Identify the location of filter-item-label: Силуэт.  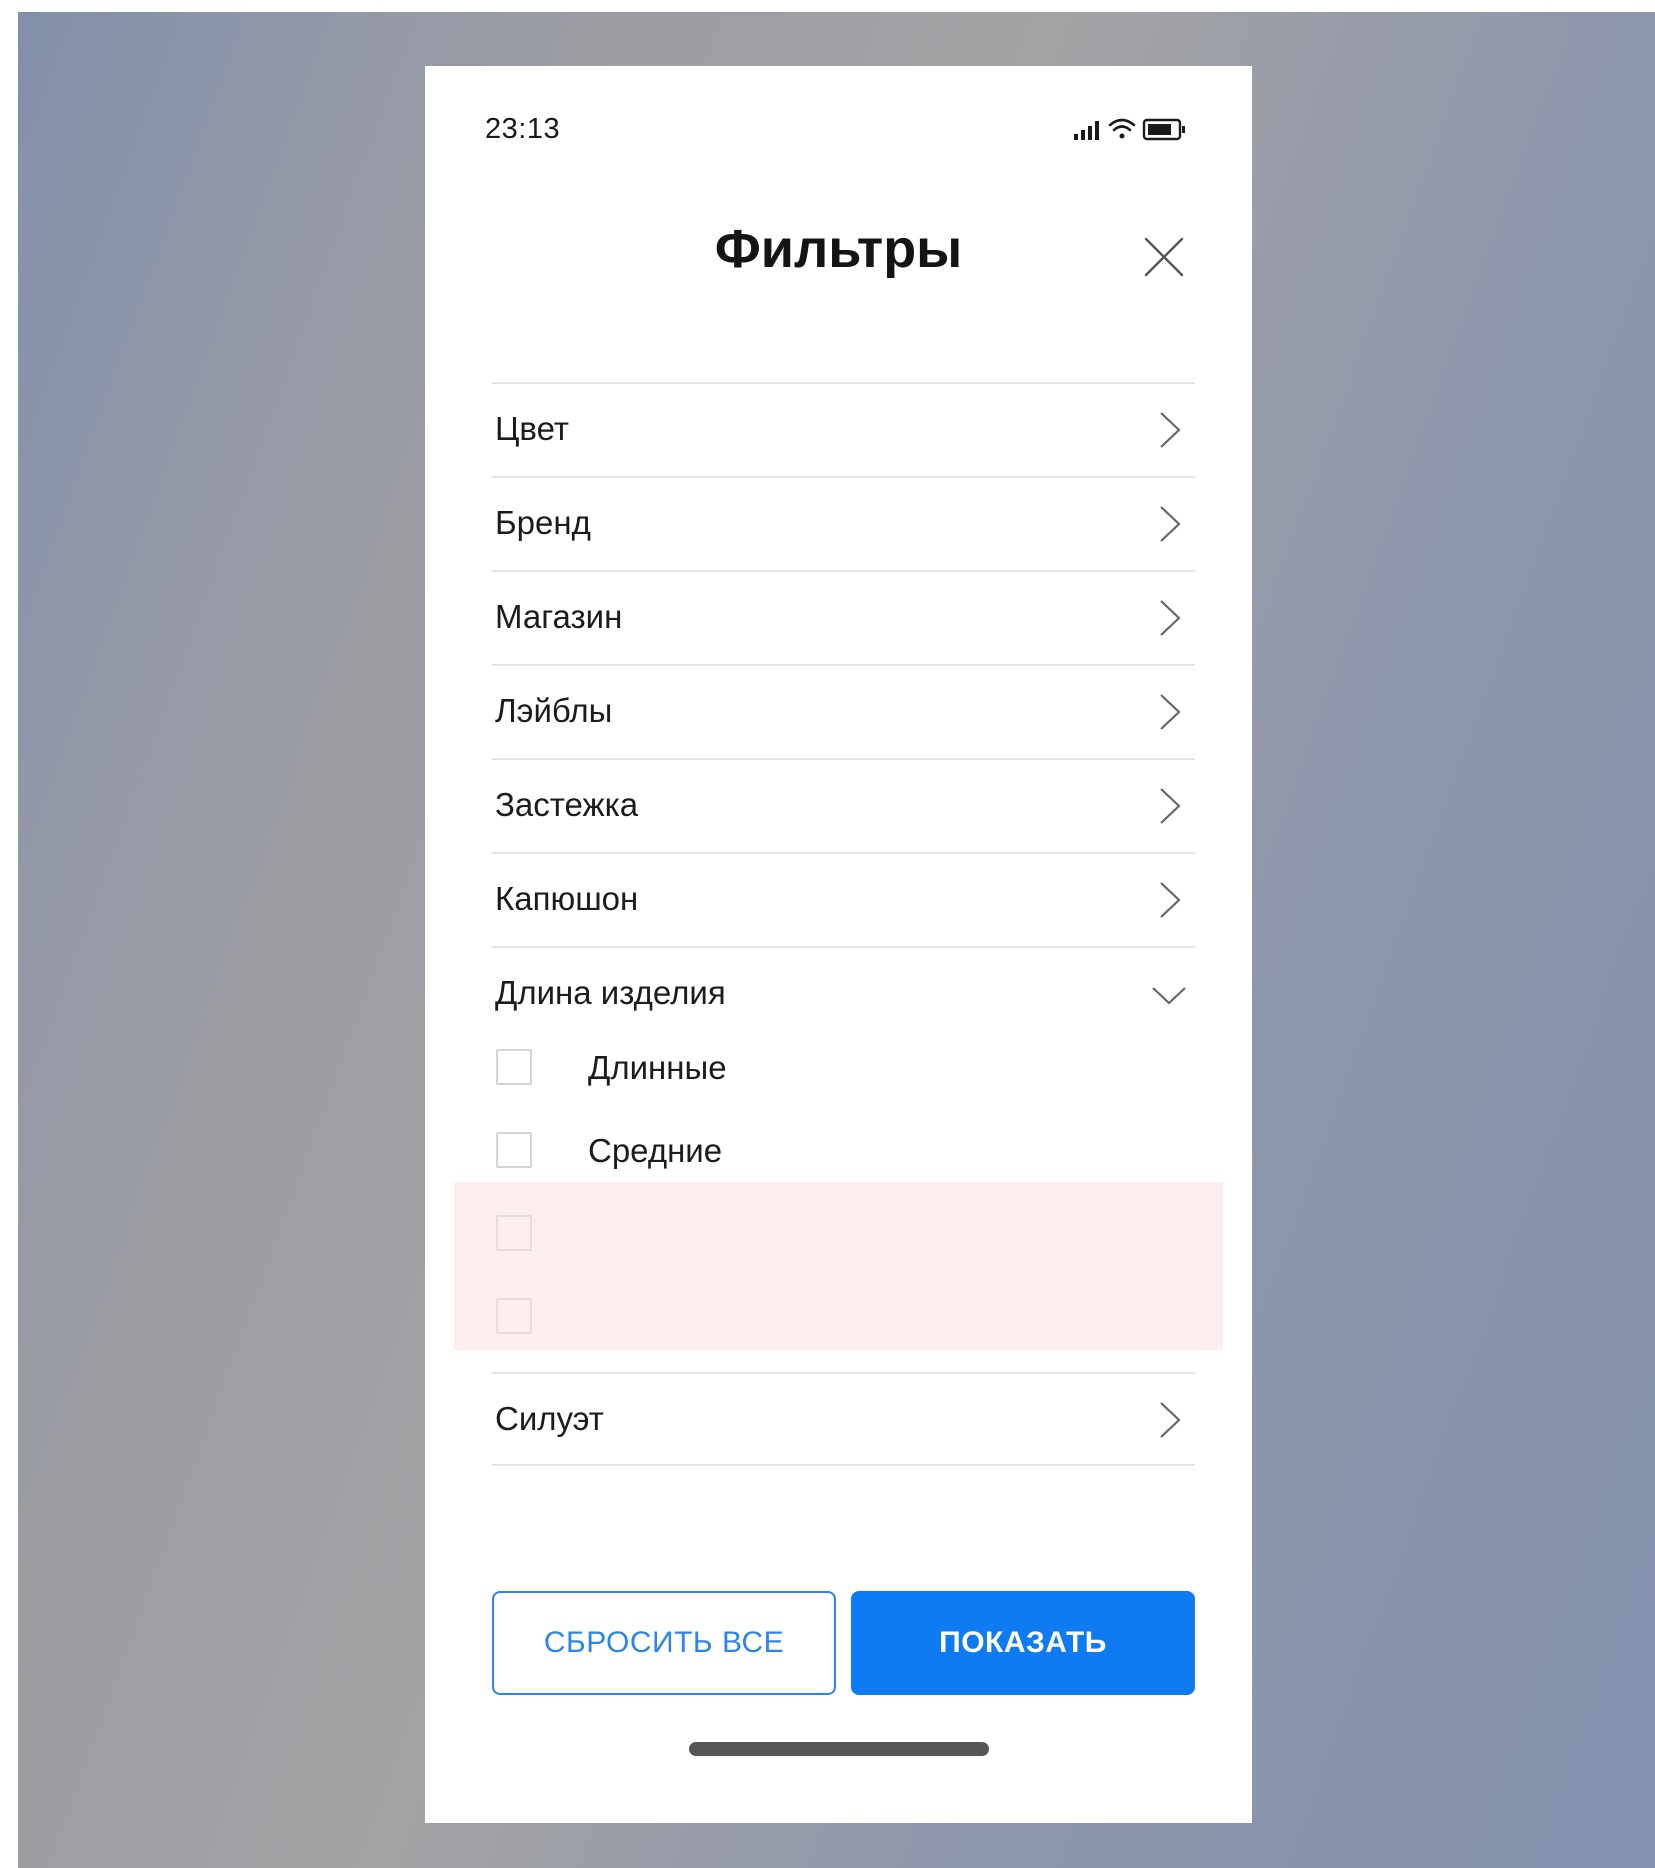
(549, 1418).